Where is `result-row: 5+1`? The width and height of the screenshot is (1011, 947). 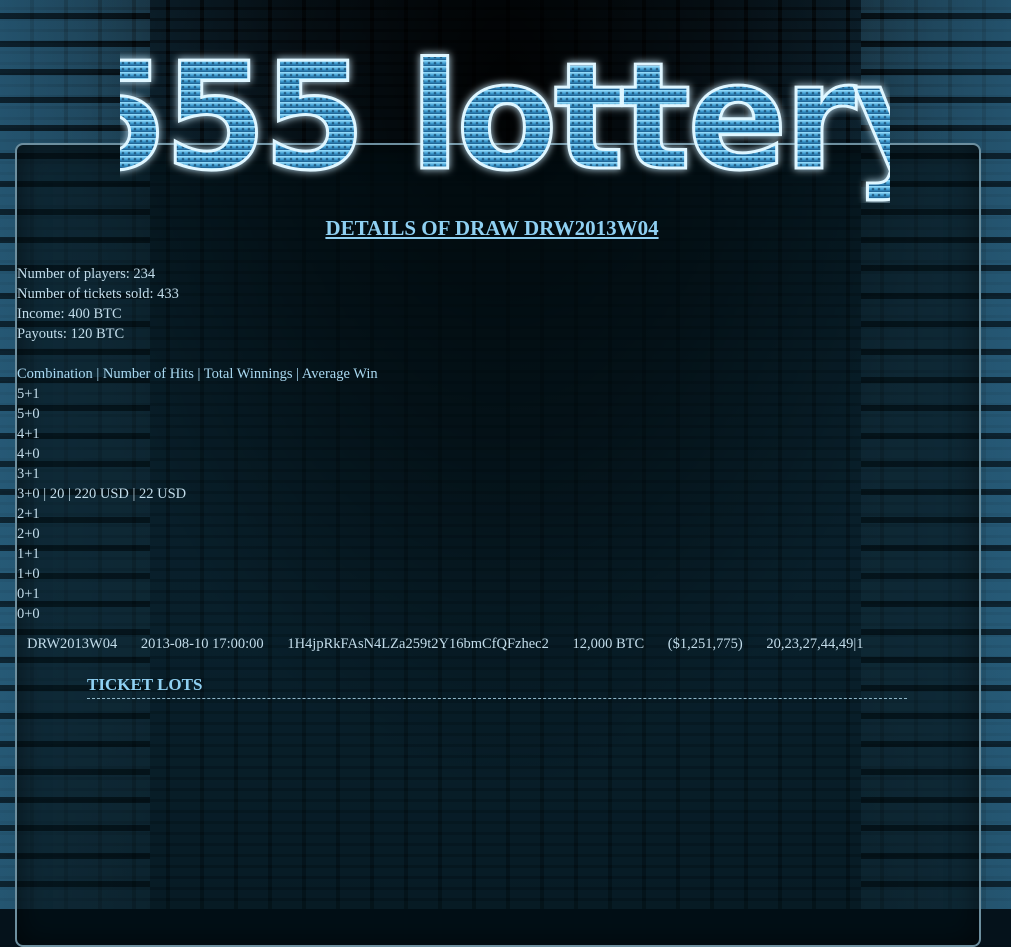 result-row: 5+1 is located at coordinates (28, 394).